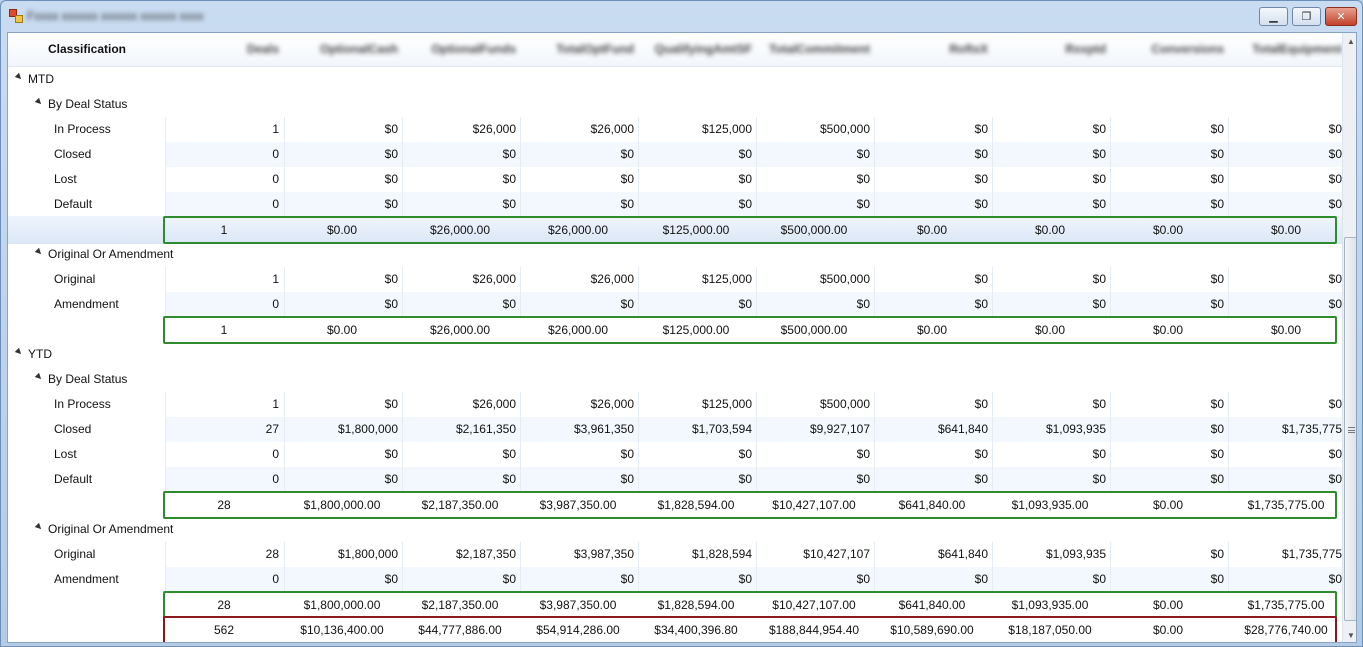  What do you see at coordinates (675, 379) in the screenshot?
I see `group-row: By Deal Status` at bounding box center [675, 379].